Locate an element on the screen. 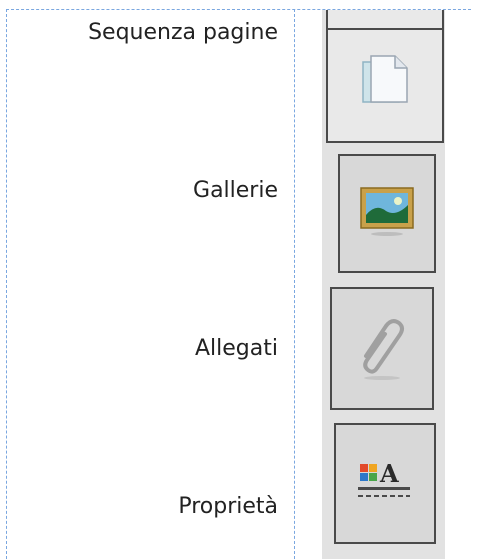  svg-text: A is located at coordinates (389, 473).